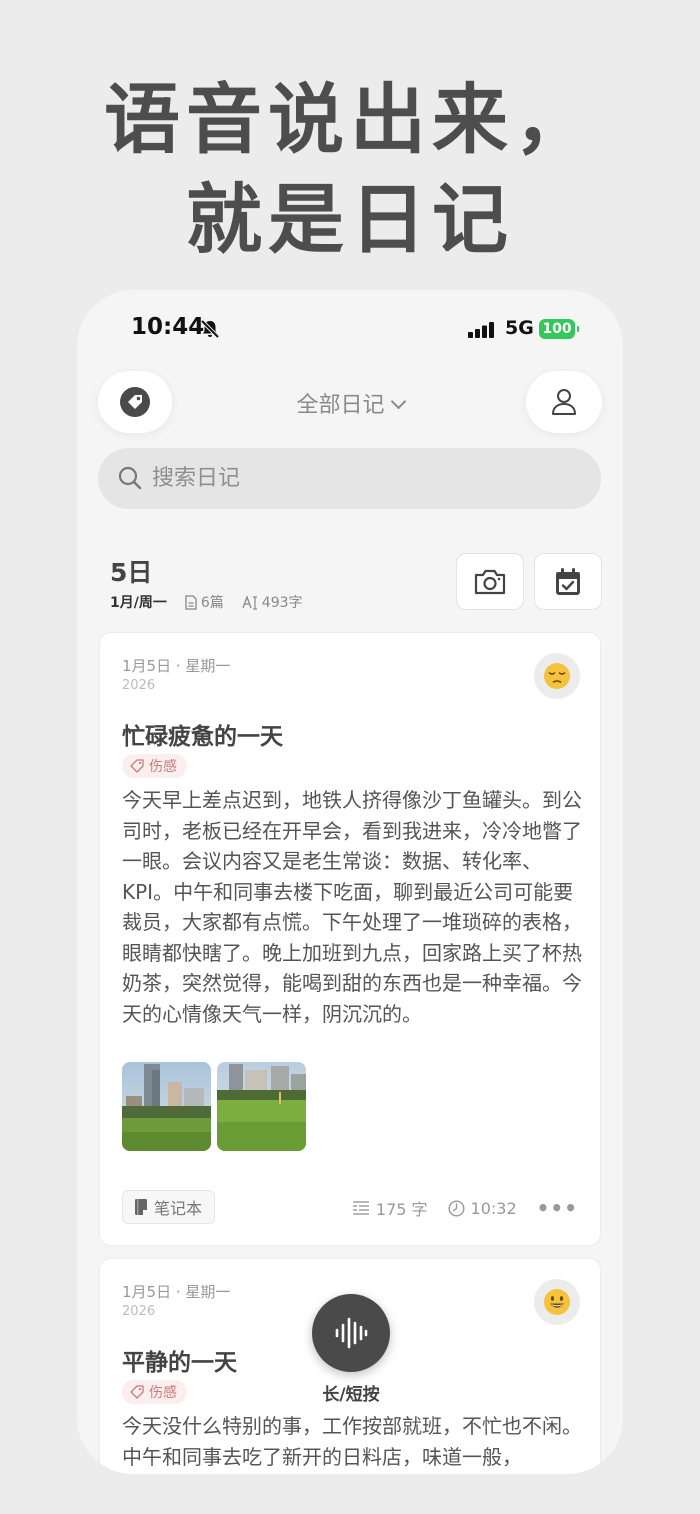 The height and width of the screenshot is (1514, 700). Describe the element at coordinates (559, 329) in the screenshot. I see `battery-indicator: 100` at that location.